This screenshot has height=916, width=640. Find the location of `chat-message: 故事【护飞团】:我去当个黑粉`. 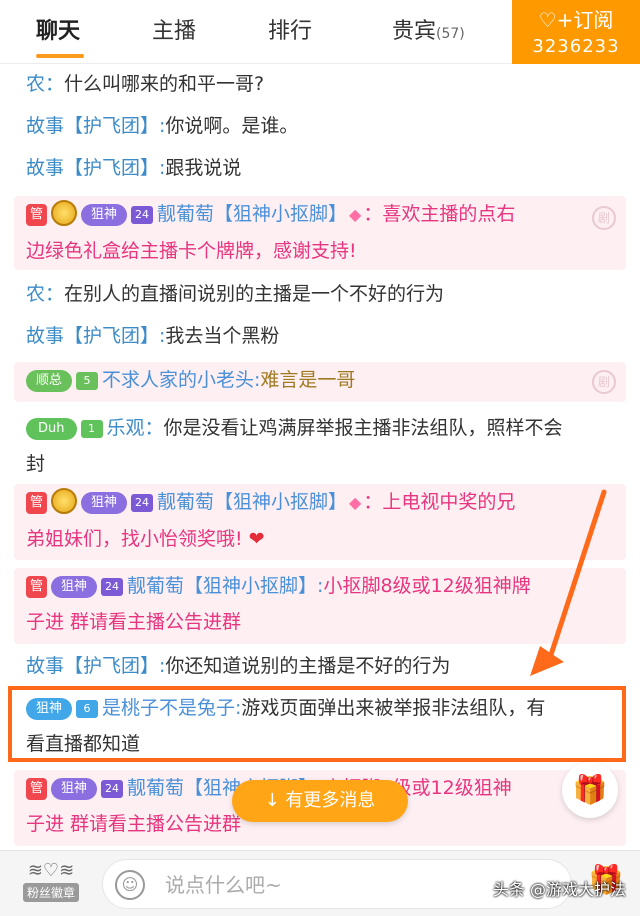

chat-message: 故事【护飞团】:我去当个黑粉 is located at coordinates (320, 336).